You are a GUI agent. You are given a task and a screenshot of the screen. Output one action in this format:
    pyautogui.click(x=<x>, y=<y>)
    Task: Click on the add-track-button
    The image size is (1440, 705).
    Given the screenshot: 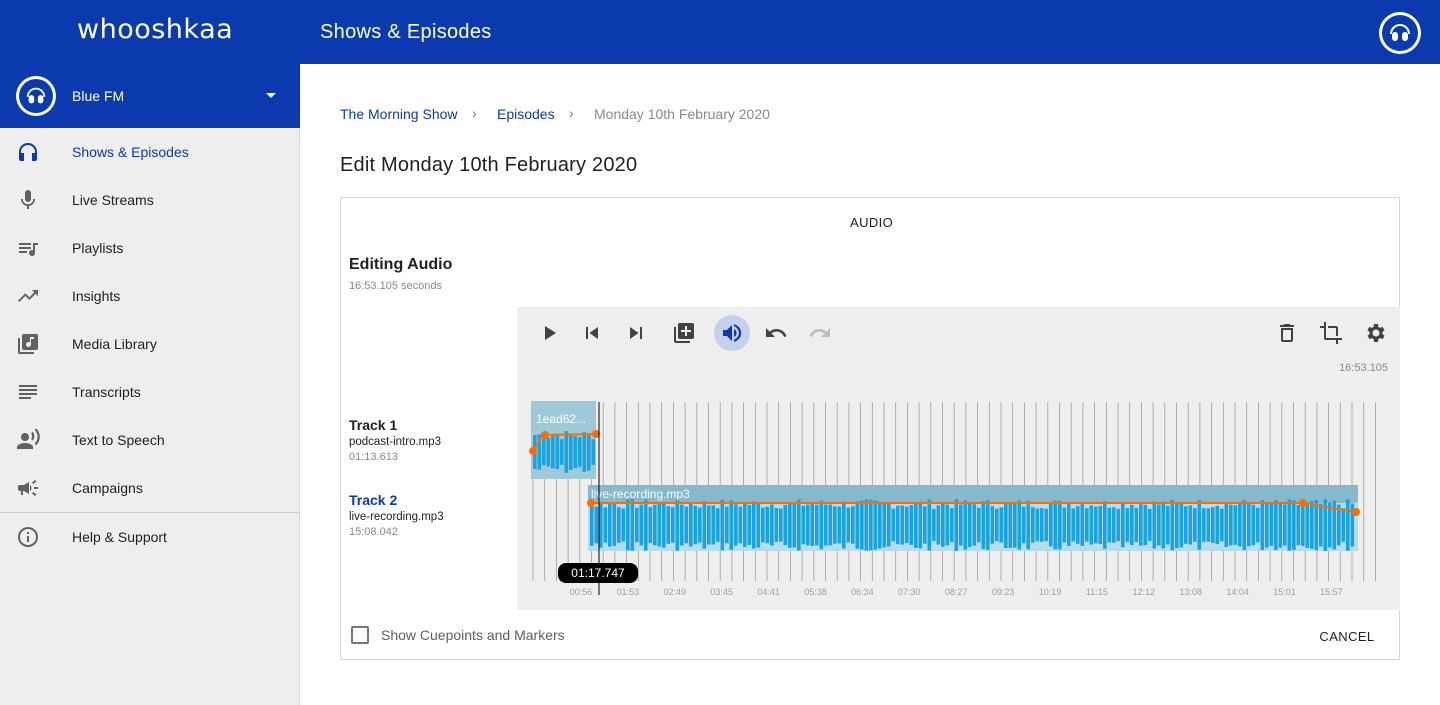 What is the action you would take?
    pyautogui.click(x=684, y=333)
    